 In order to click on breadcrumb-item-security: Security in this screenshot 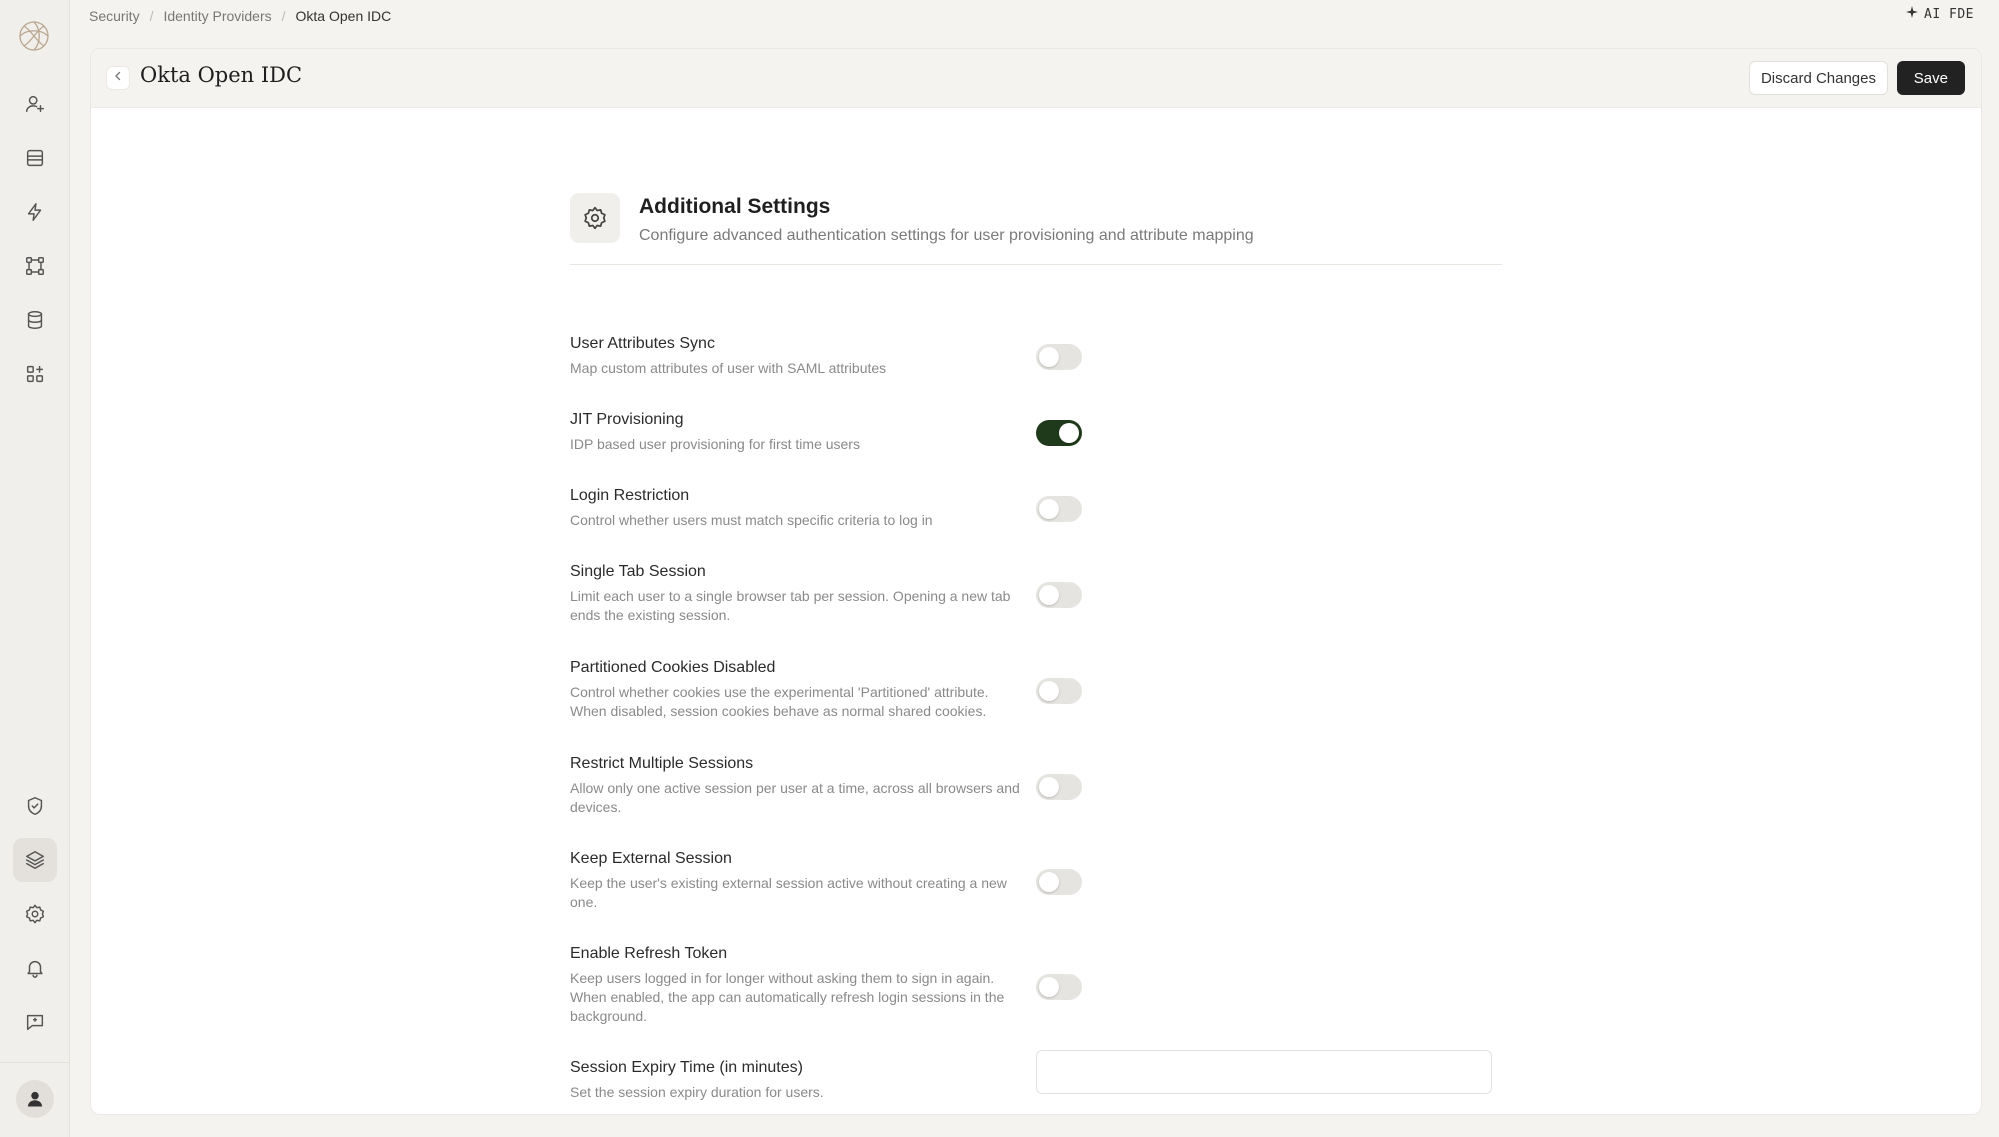, I will do `click(114, 16)`.